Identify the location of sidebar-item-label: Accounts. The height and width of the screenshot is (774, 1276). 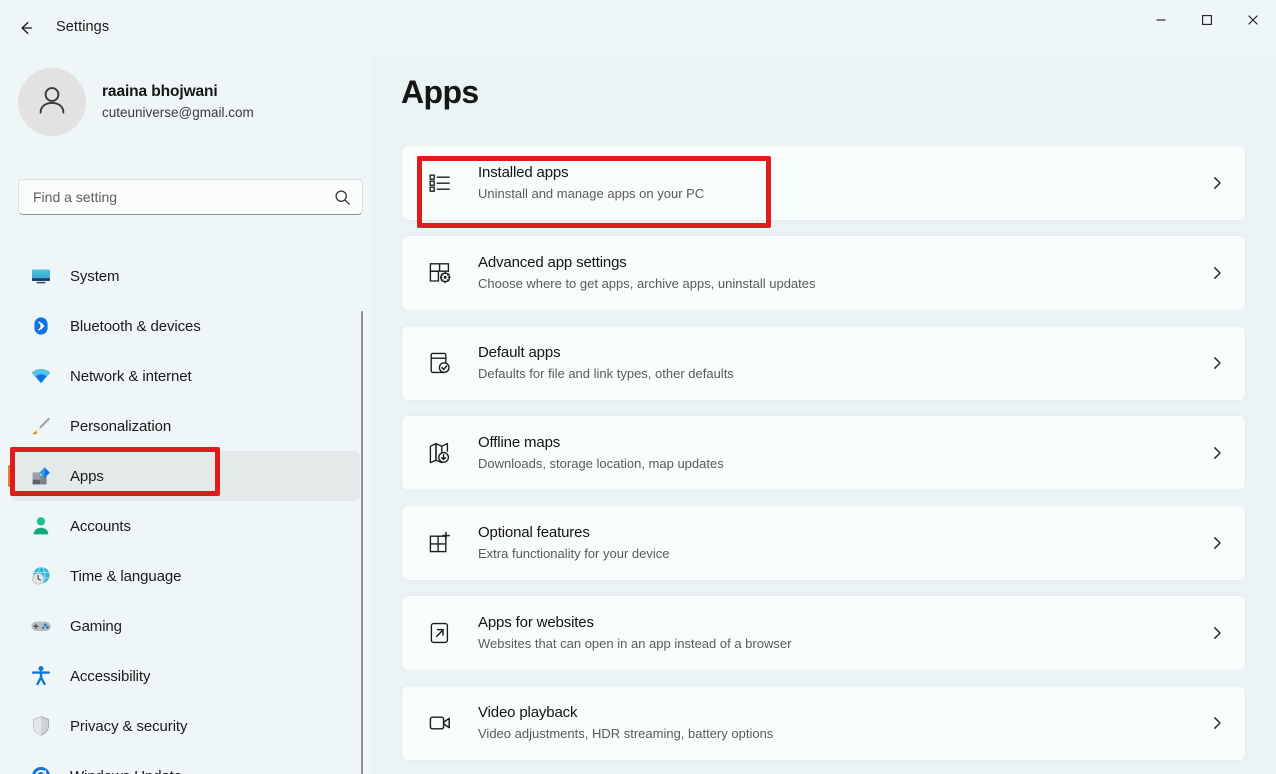
(100, 526).